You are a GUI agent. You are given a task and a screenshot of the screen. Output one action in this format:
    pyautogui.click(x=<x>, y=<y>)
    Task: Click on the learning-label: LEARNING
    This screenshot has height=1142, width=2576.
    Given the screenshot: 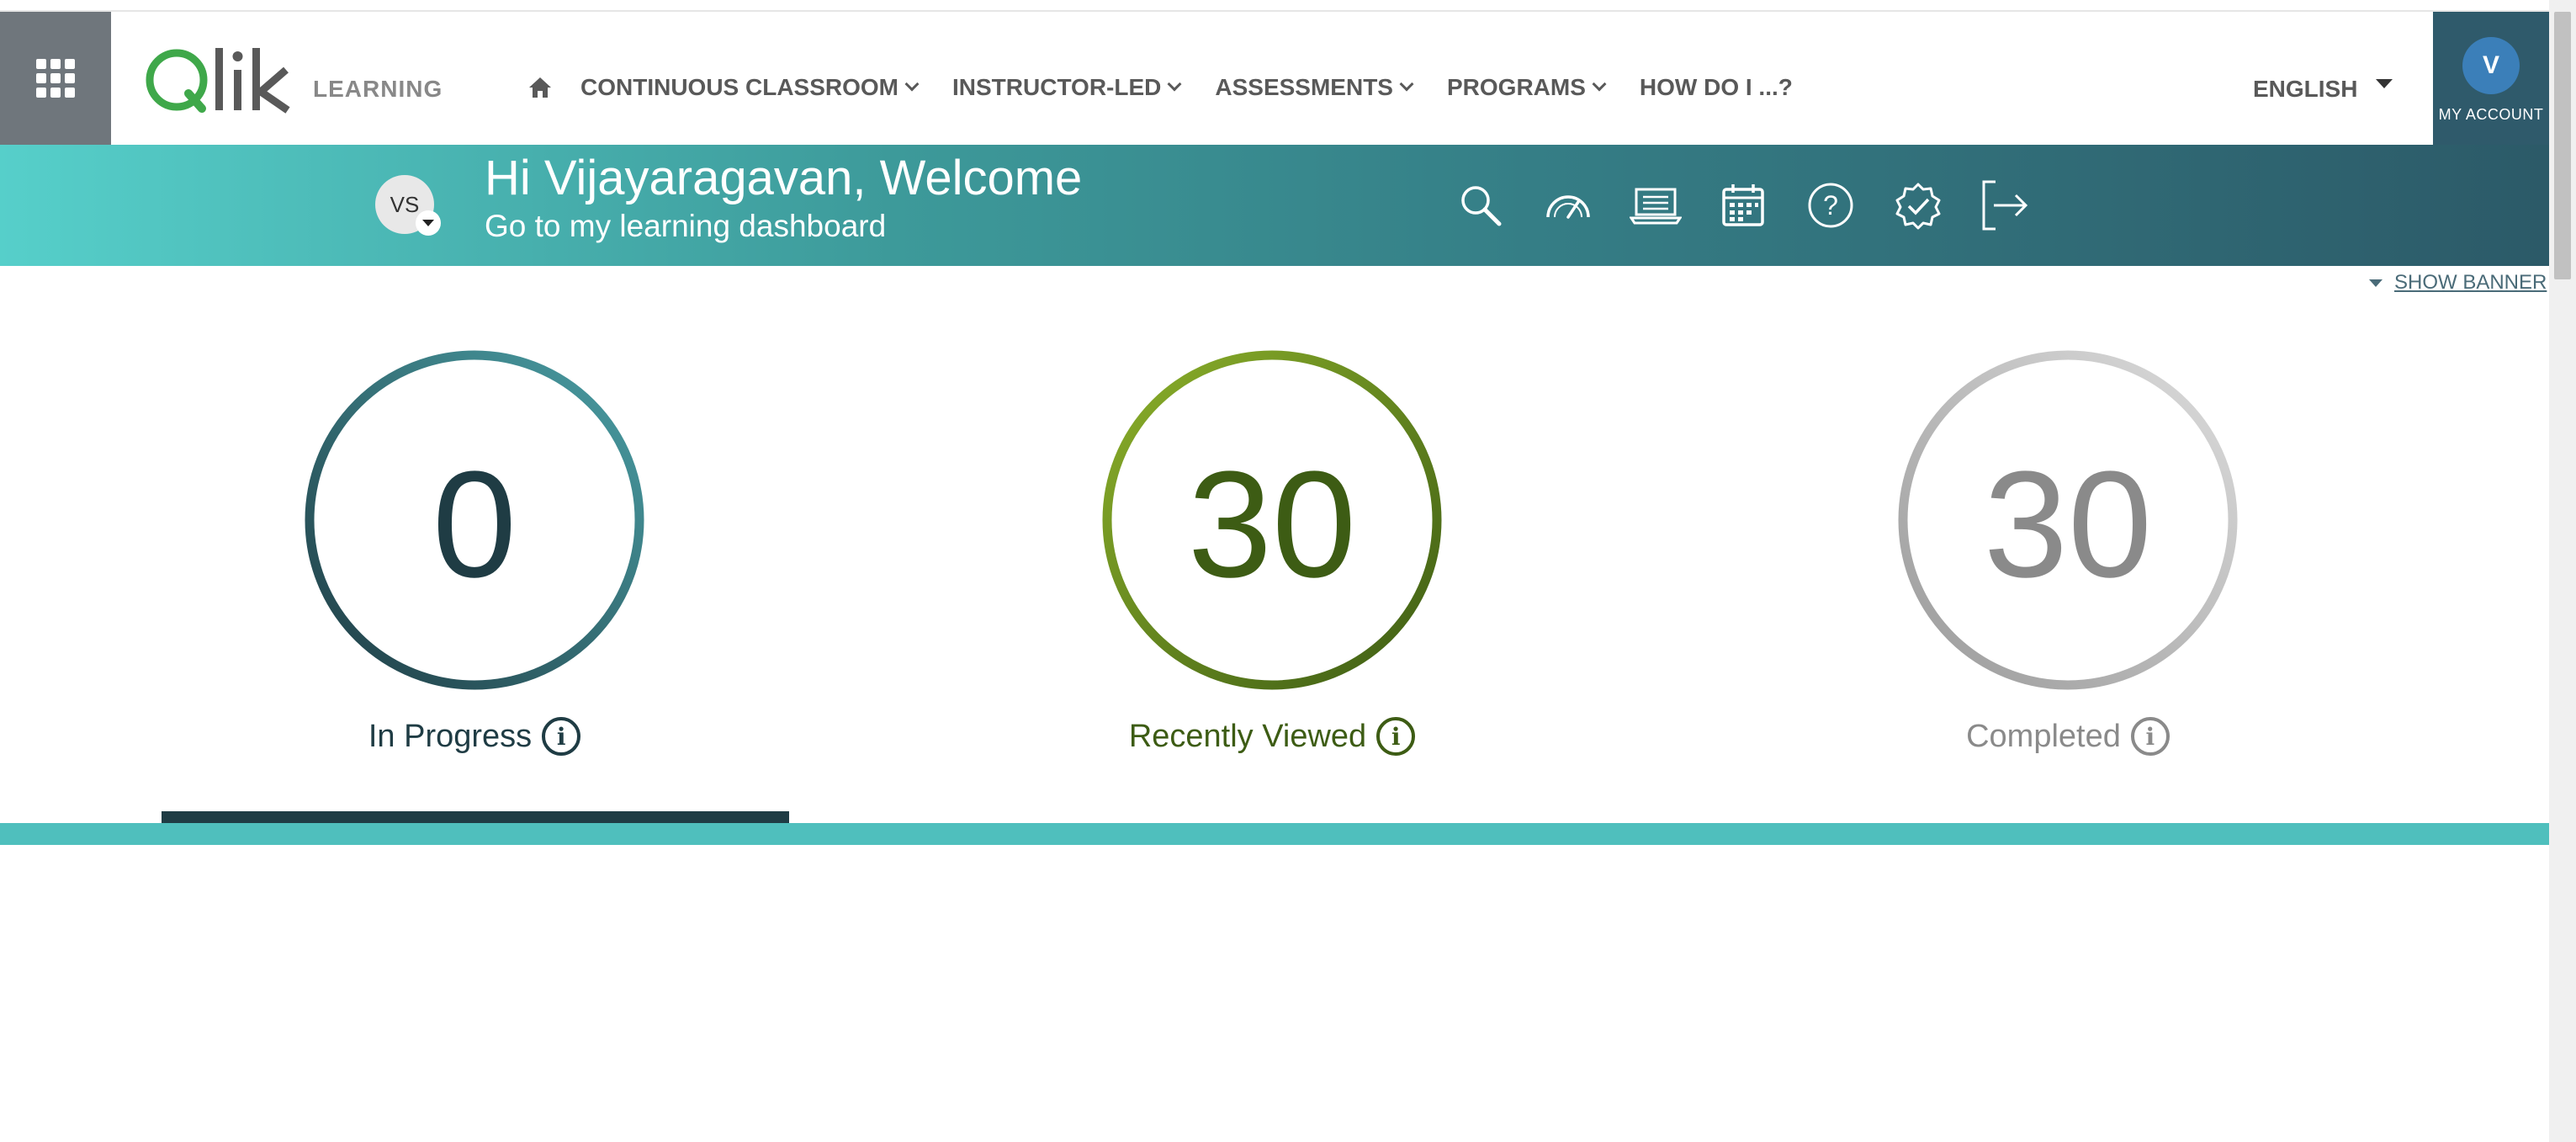 What is the action you would take?
    pyautogui.click(x=378, y=89)
    